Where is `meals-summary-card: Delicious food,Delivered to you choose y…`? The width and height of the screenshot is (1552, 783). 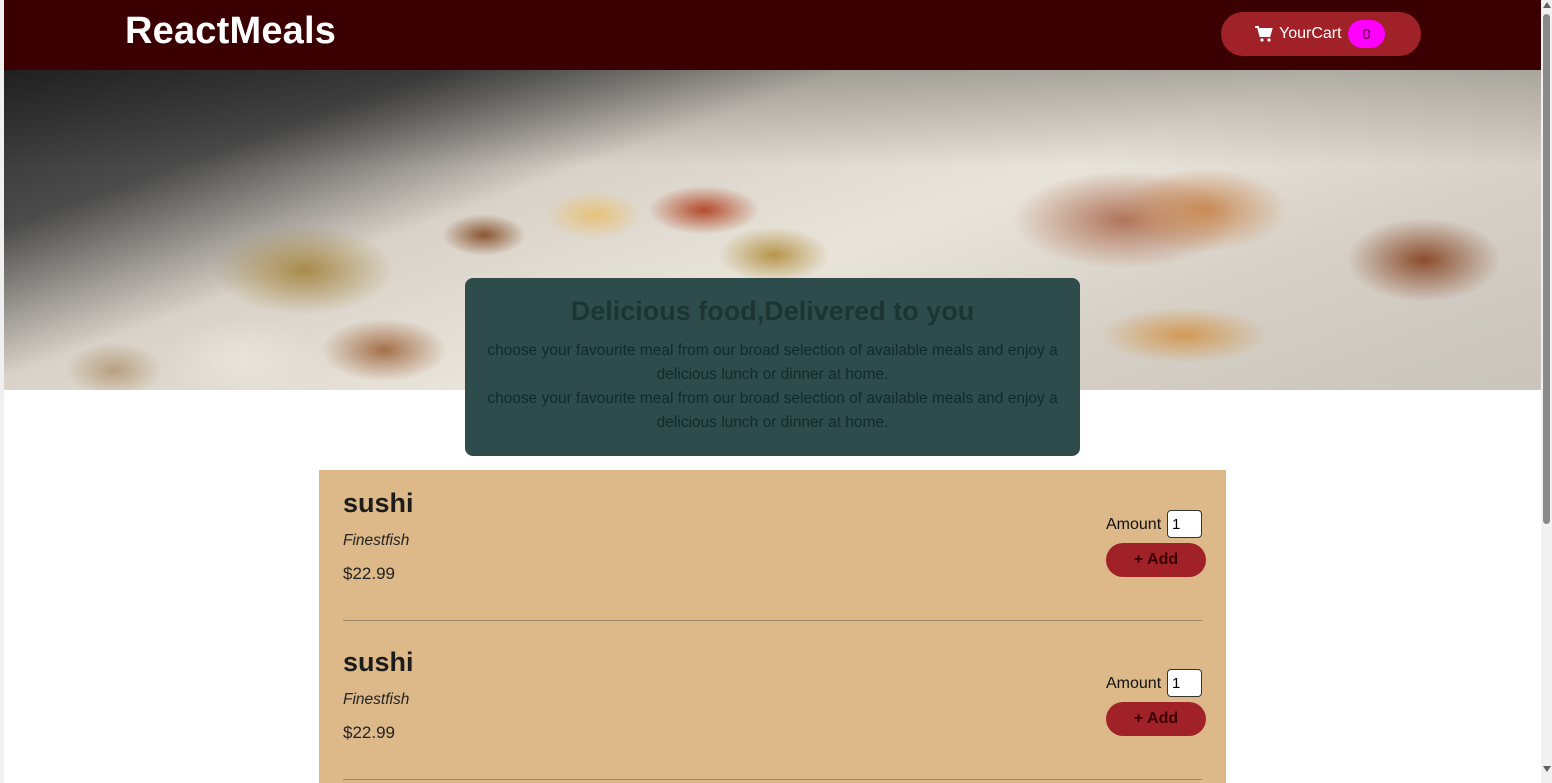
meals-summary-card: Delicious food,Delivered to you choose y… is located at coordinates (772, 367).